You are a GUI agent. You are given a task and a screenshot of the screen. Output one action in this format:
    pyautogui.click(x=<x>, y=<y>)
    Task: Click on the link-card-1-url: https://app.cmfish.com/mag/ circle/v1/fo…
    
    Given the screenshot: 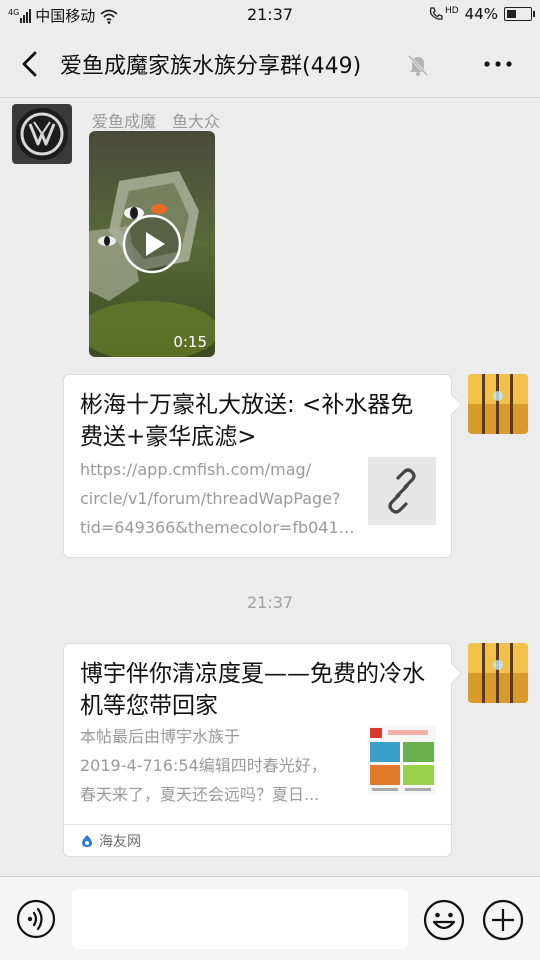 What is the action you would take?
    pyautogui.click(x=220, y=498)
    